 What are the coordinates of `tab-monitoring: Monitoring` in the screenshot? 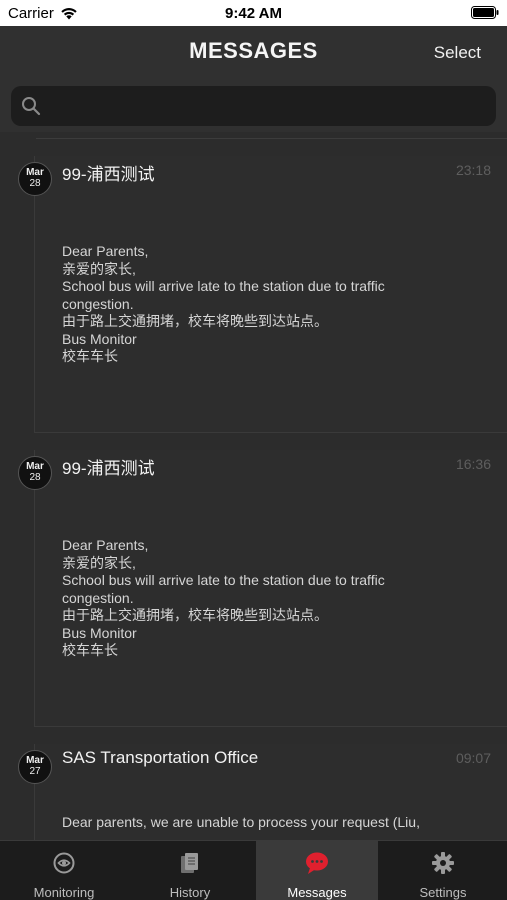 It's located at (64, 870).